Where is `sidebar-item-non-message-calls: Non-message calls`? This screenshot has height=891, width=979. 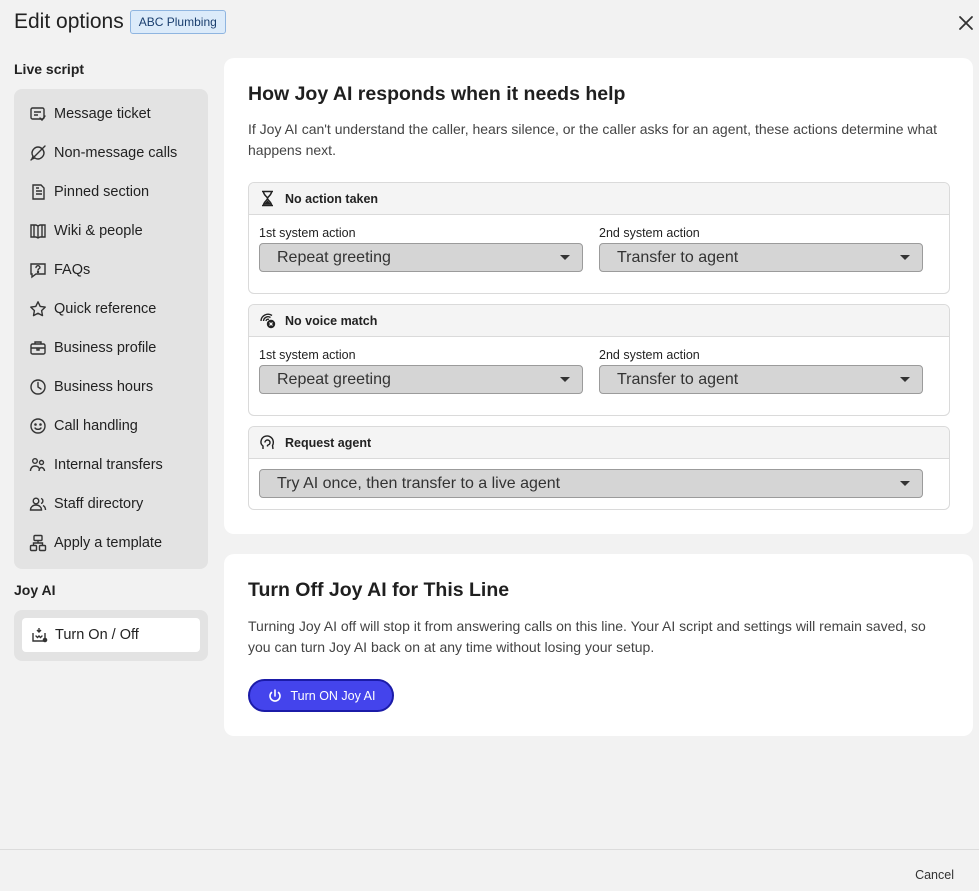
sidebar-item-non-message-calls: Non-message calls is located at coordinates (111, 152).